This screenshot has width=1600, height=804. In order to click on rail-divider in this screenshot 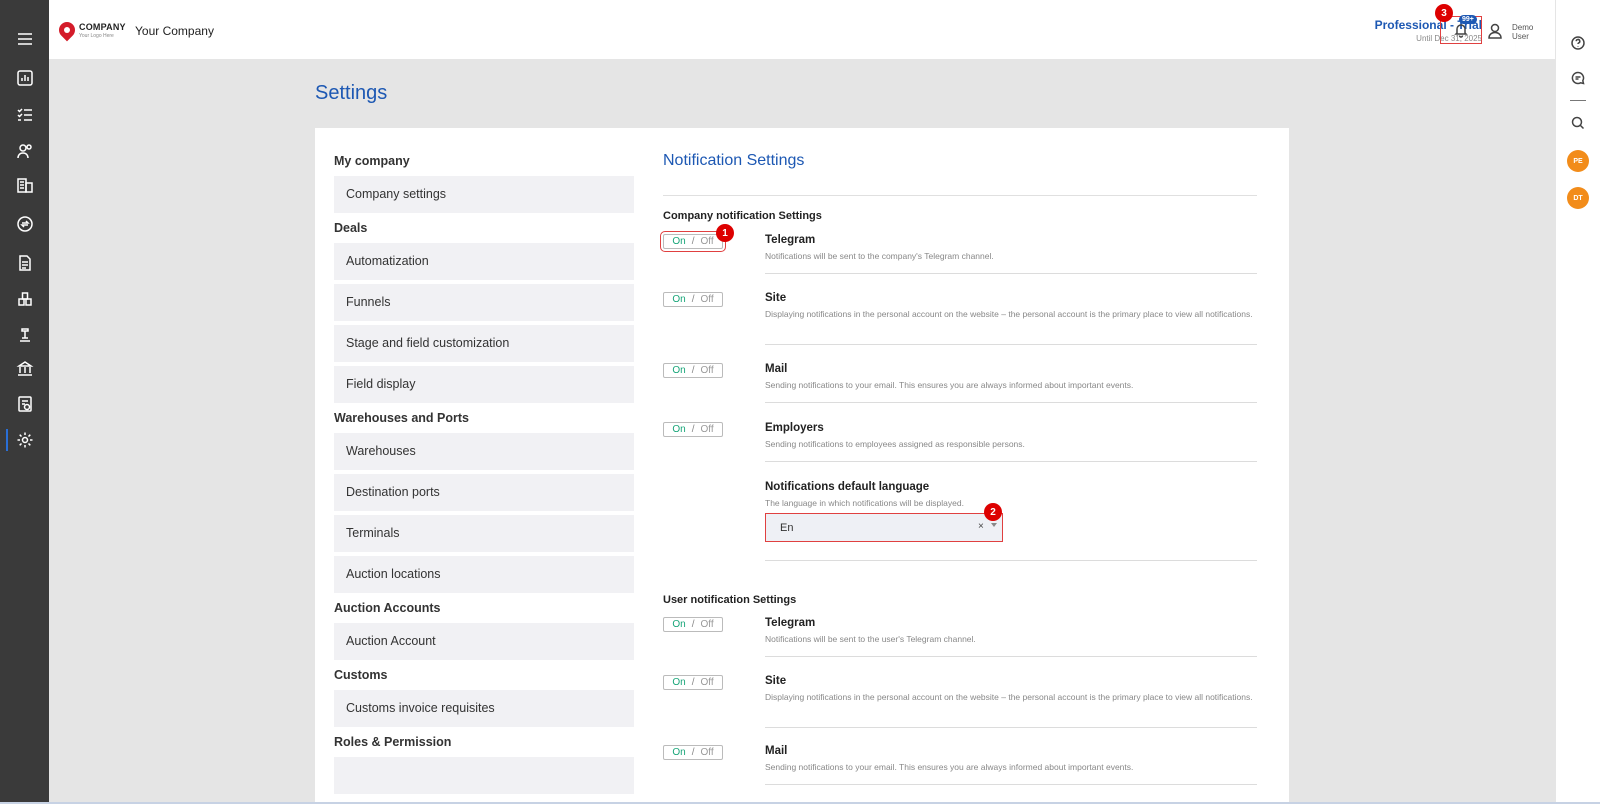, I will do `click(1578, 100)`.